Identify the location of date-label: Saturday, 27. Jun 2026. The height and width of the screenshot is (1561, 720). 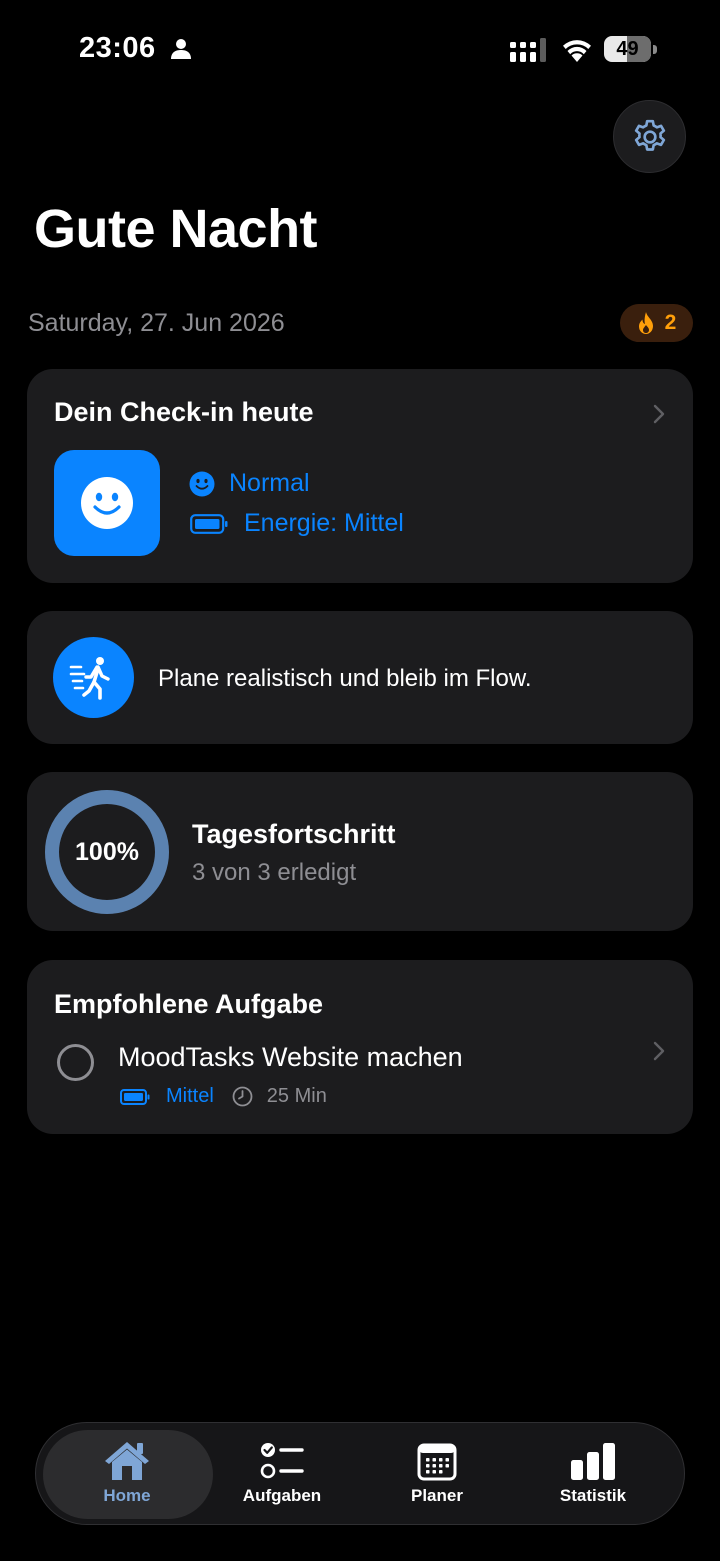
(156, 323).